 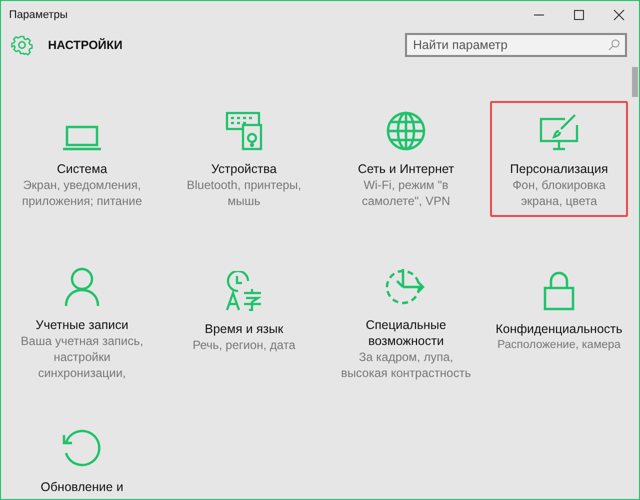 I want to click on refresh-icon, so click(x=82, y=449).